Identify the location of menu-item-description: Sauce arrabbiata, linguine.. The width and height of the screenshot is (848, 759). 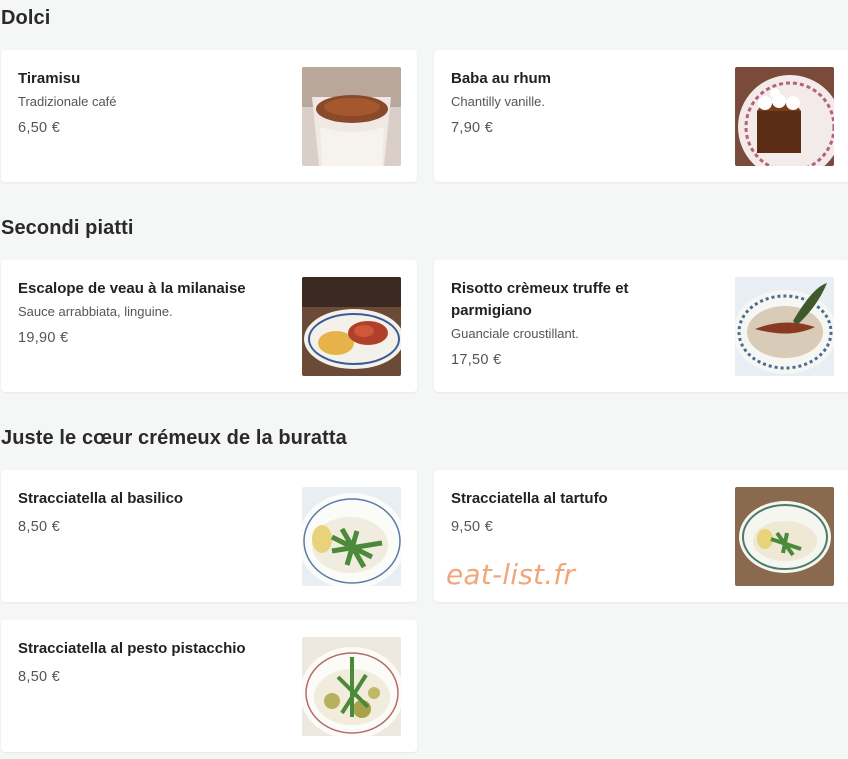
(95, 311).